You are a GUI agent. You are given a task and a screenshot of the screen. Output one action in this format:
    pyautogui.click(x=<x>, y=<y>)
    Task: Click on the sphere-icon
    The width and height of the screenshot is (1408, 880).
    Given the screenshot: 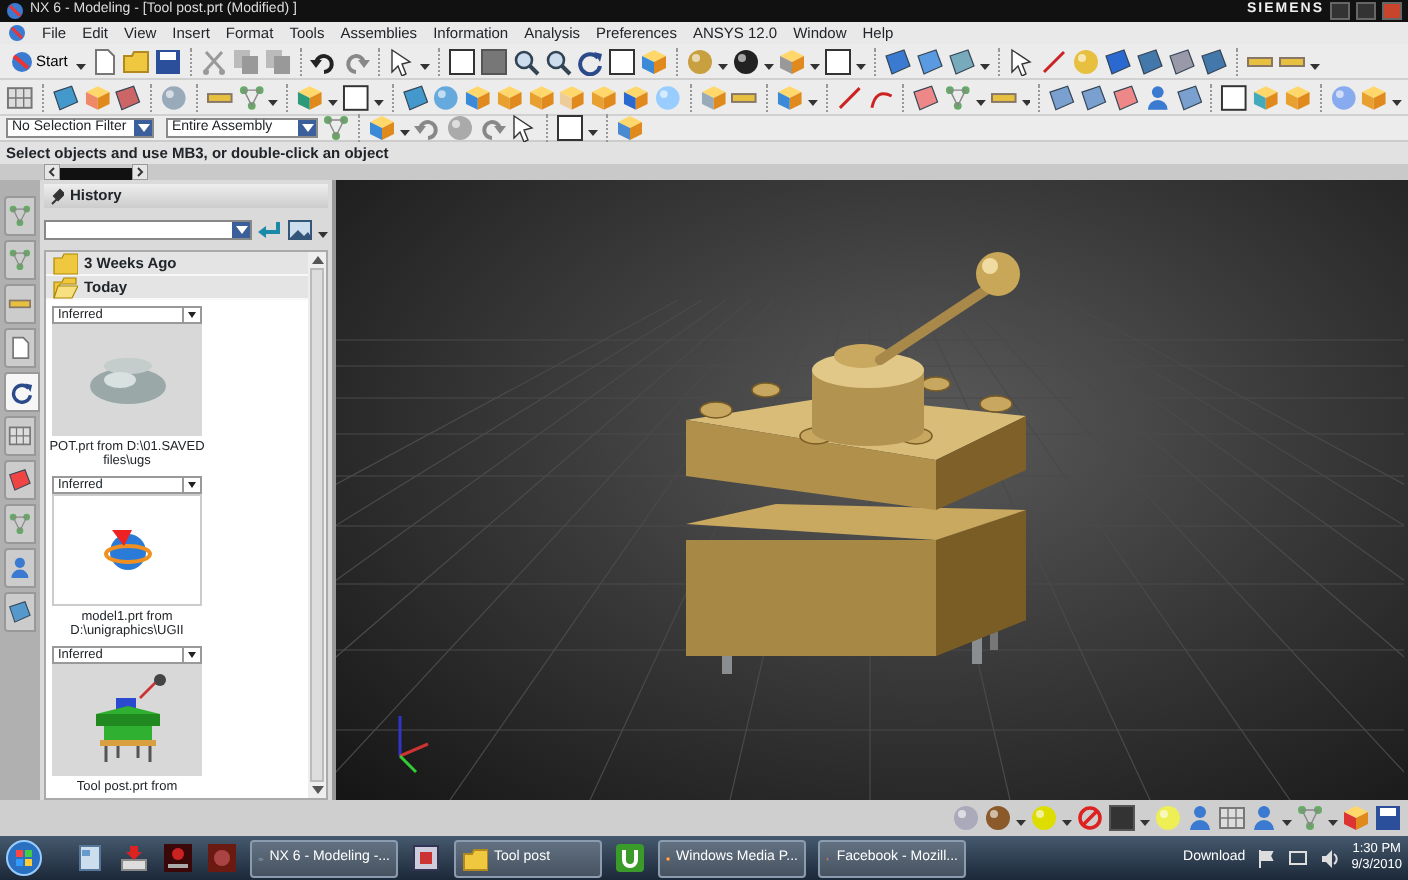 What is the action you would take?
    pyautogui.click(x=745, y=61)
    